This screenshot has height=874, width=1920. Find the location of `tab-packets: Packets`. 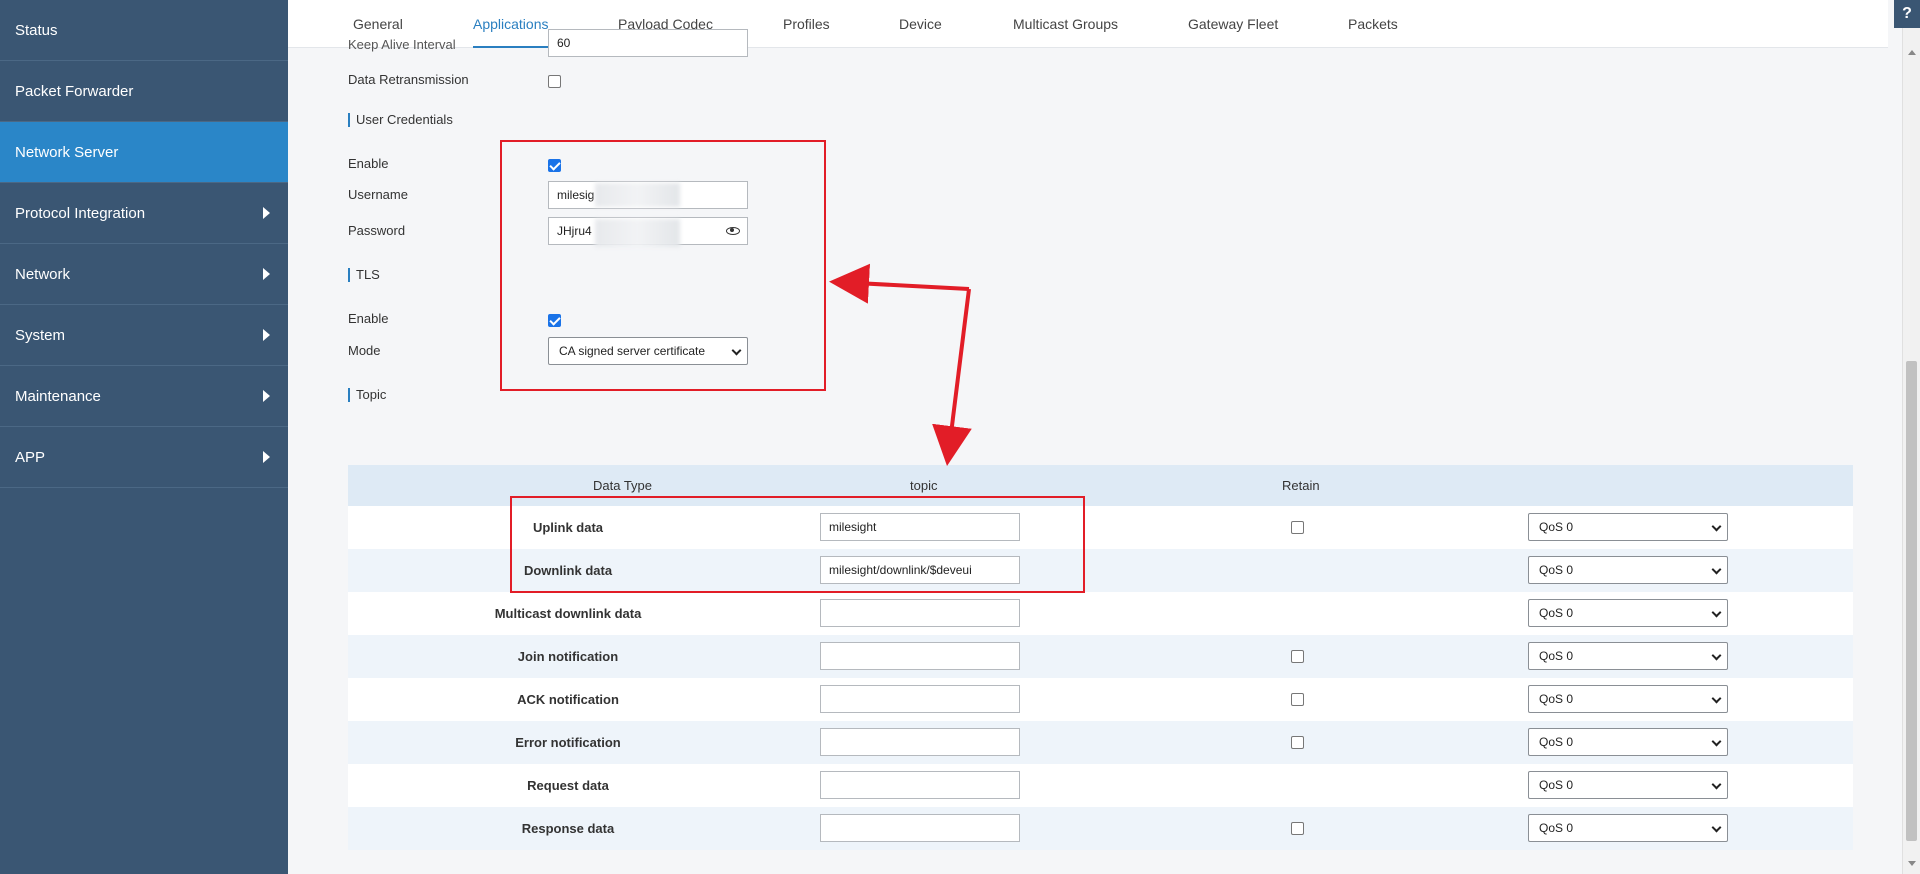

tab-packets: Packets is located at coordinates (1373, 24).